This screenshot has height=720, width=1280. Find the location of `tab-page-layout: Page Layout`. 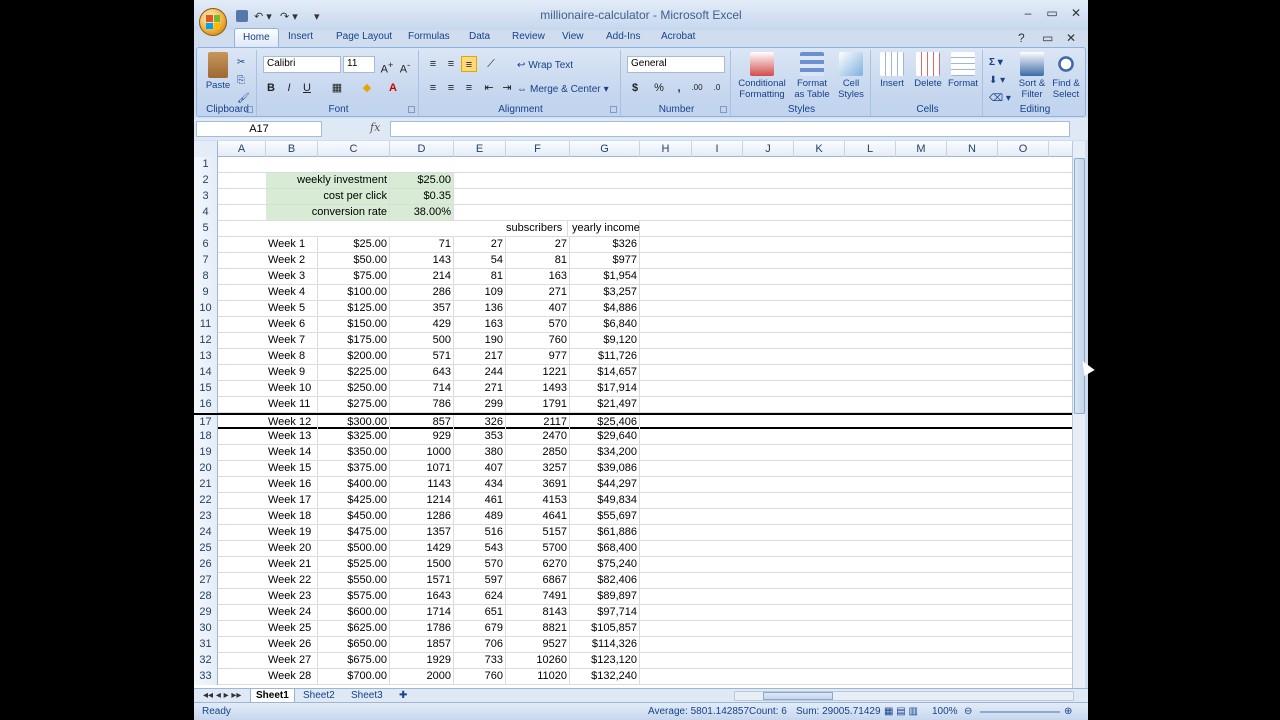

tab-page-layout: Page Layout is located at coordinates (364, 36).